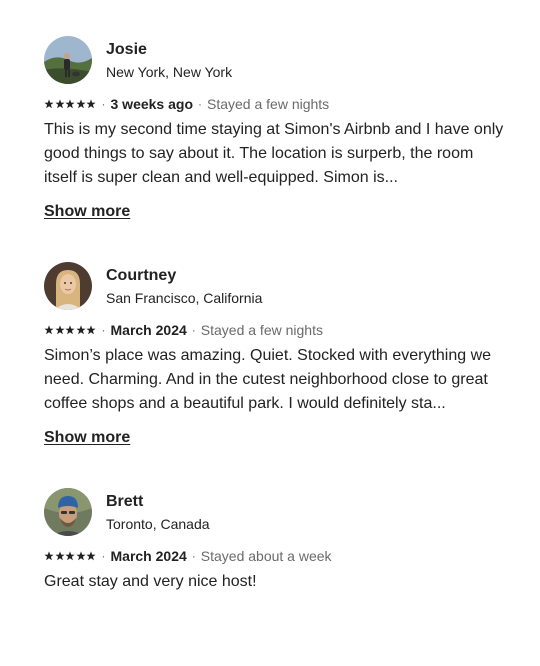 The image size is (540, 666). I want to click on stay-length: Stayed about a week, so click(266, 556).